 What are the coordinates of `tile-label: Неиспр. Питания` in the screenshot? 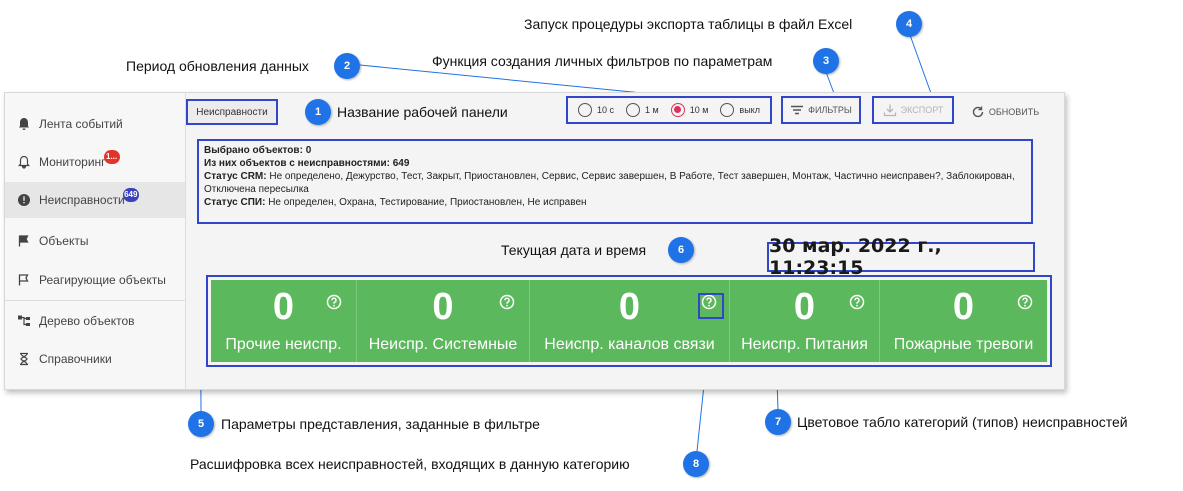 It's located at (804, 344).